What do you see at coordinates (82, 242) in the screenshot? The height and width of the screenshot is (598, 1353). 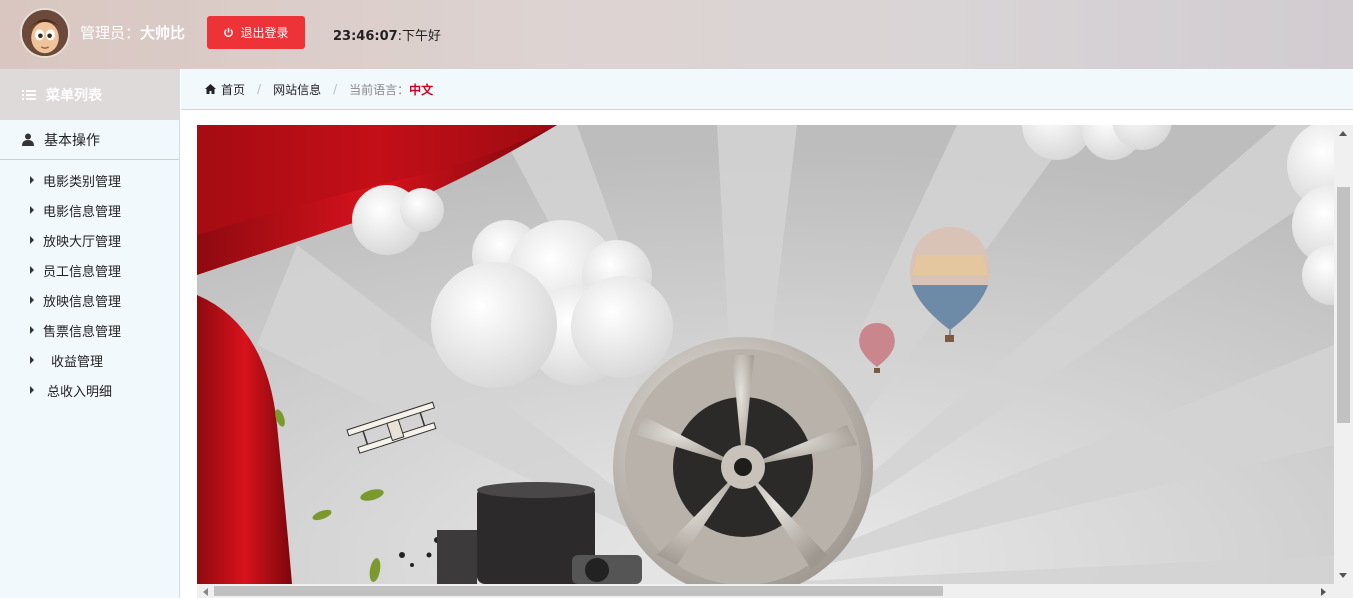 I see `sidebar-item-label: 放映大厅管理` at bounding box center [82, 242].